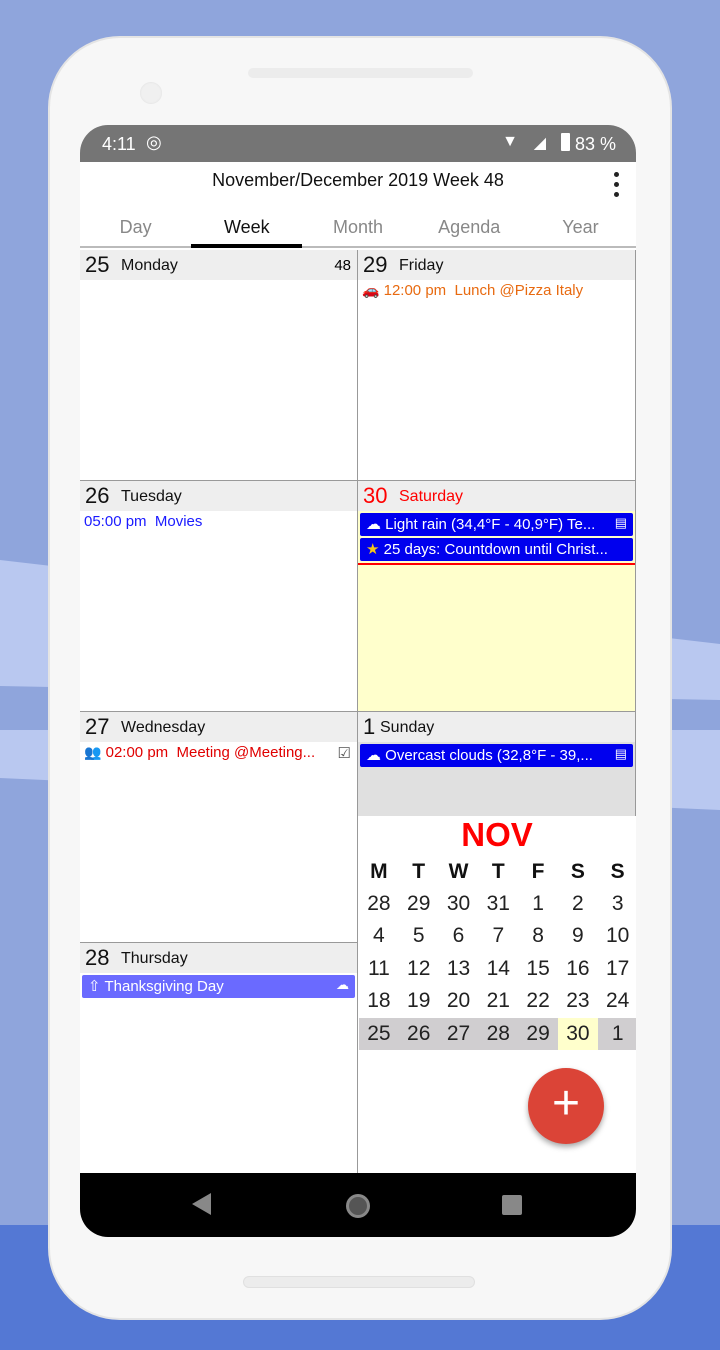 This screenshot has width=720, height=1350. Describe the element at coordinates (617, 969) in the screenshot. I see `mini-day: 17` at that location.